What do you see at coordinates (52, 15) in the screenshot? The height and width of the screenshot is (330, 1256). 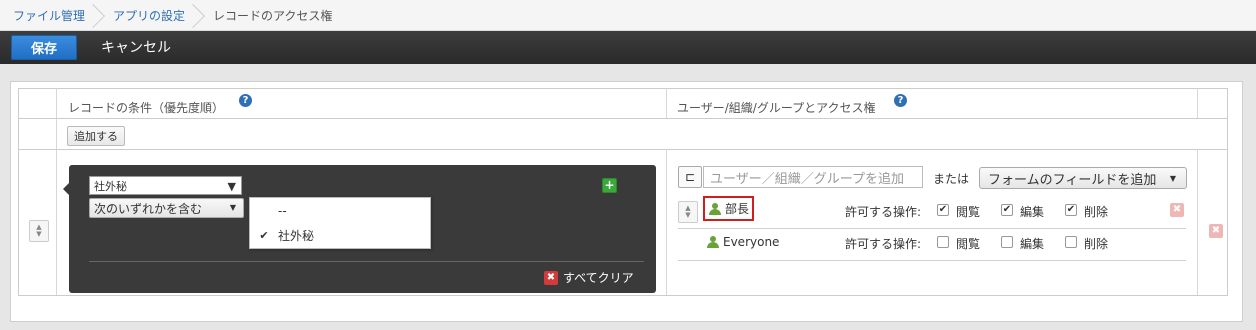 I see `breadcrumb-file-management: ファイル管理` at bounding box center [52, 15].